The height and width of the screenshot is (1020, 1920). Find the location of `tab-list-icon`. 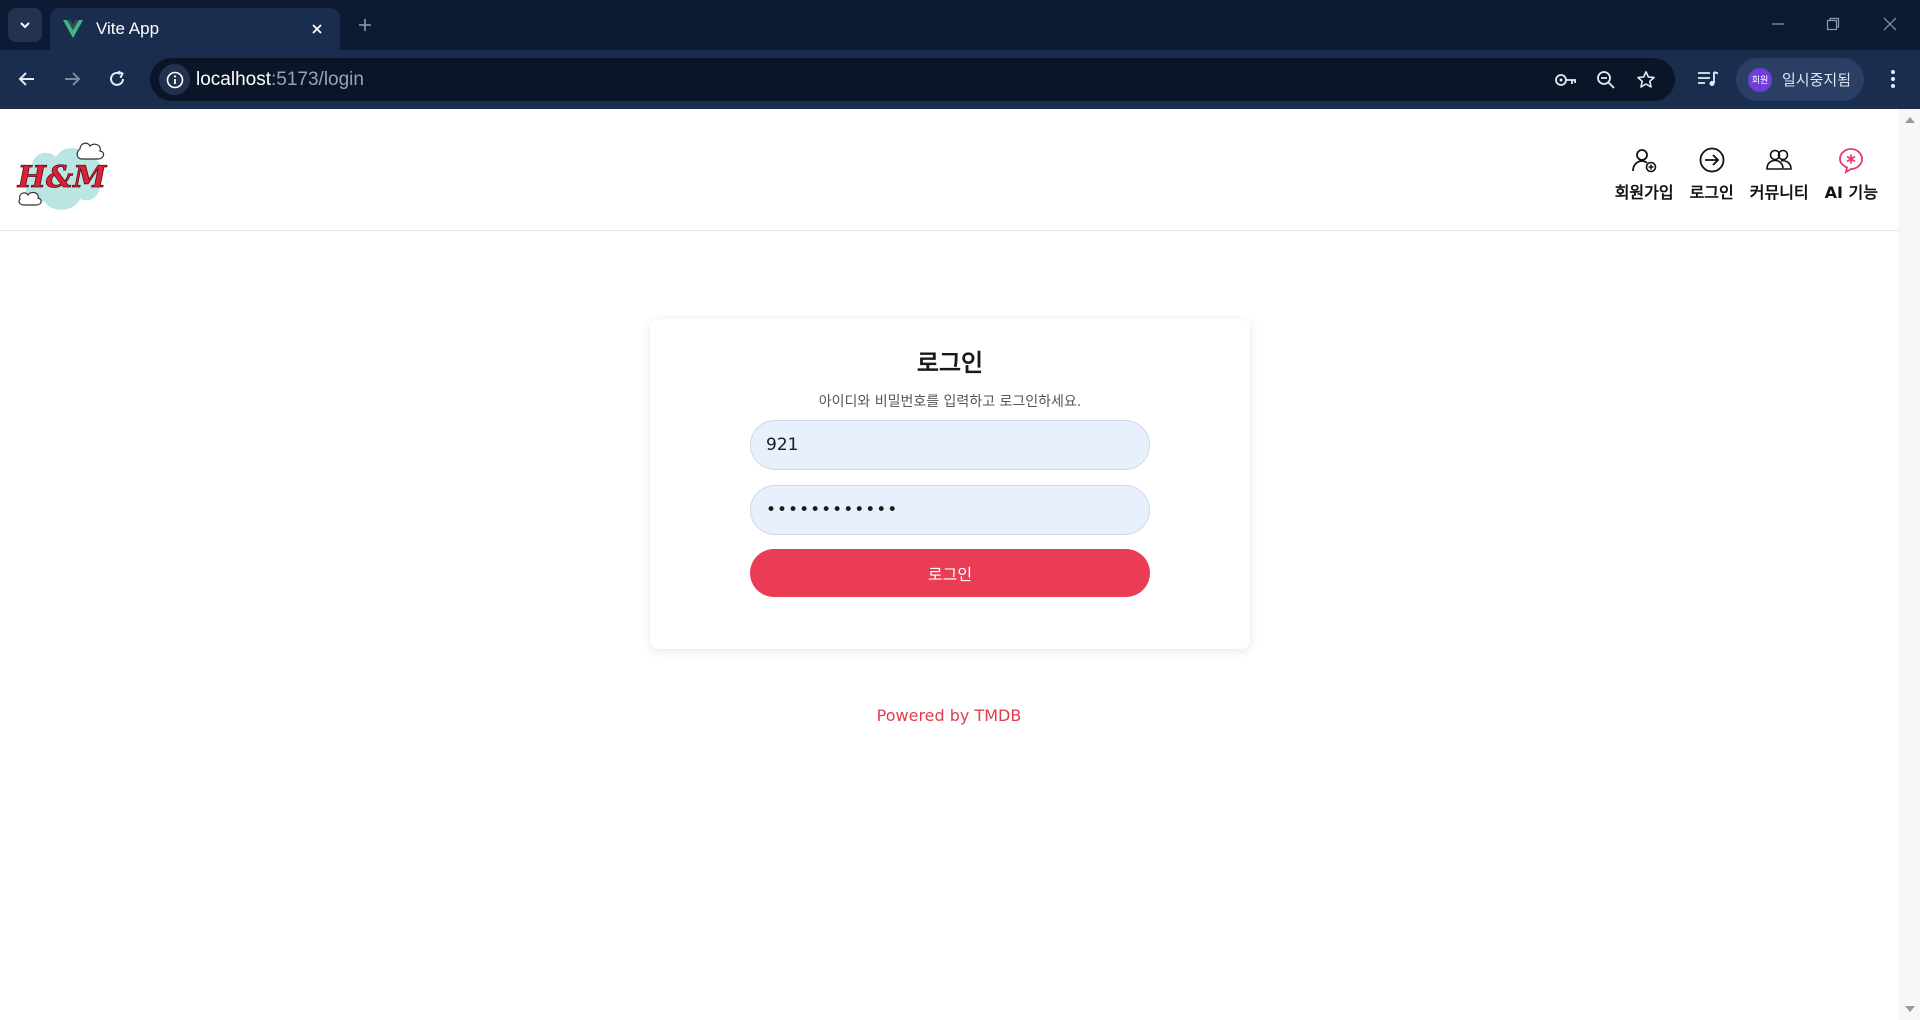

tab-list-icon is located at coordinates (25, 25).